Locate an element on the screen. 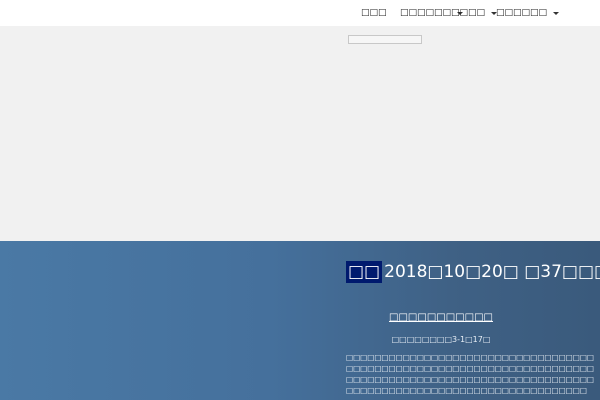  top-navigation: □□□ □□□□□□ □□□□ □□□□□□ is located at coordinates (300, 13).